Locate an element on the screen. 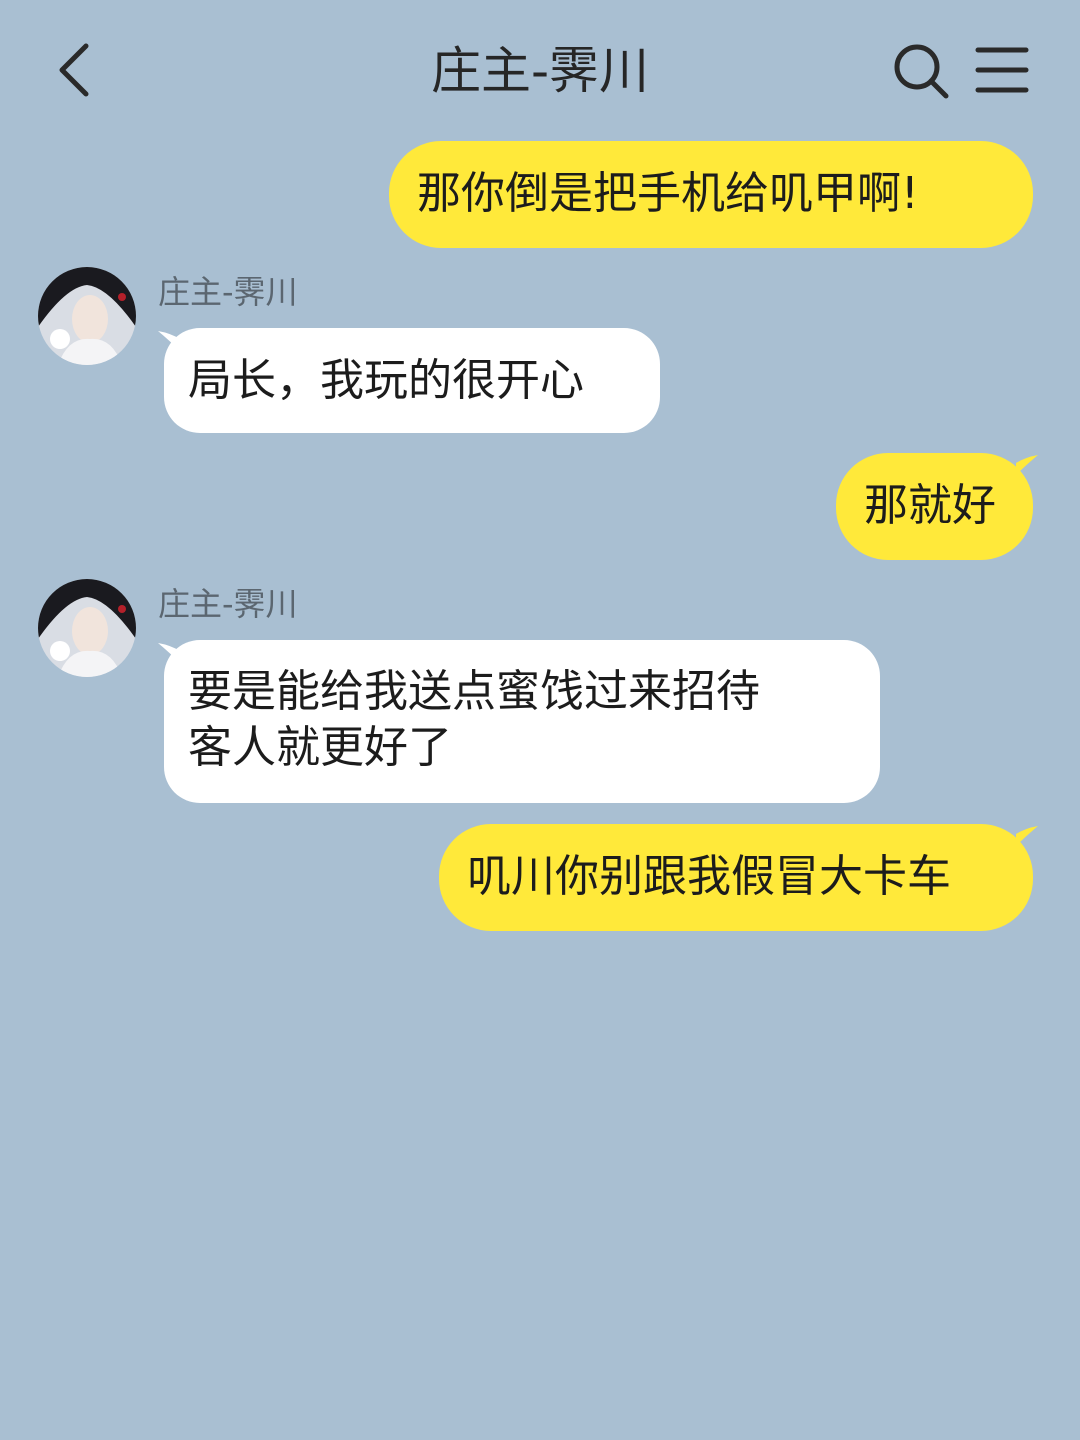 The height and width of the screenshot is (1440, 1080). my-message-bubble: 那你倒是把手机给叽甲啊! is located at coordinates (711, 194).